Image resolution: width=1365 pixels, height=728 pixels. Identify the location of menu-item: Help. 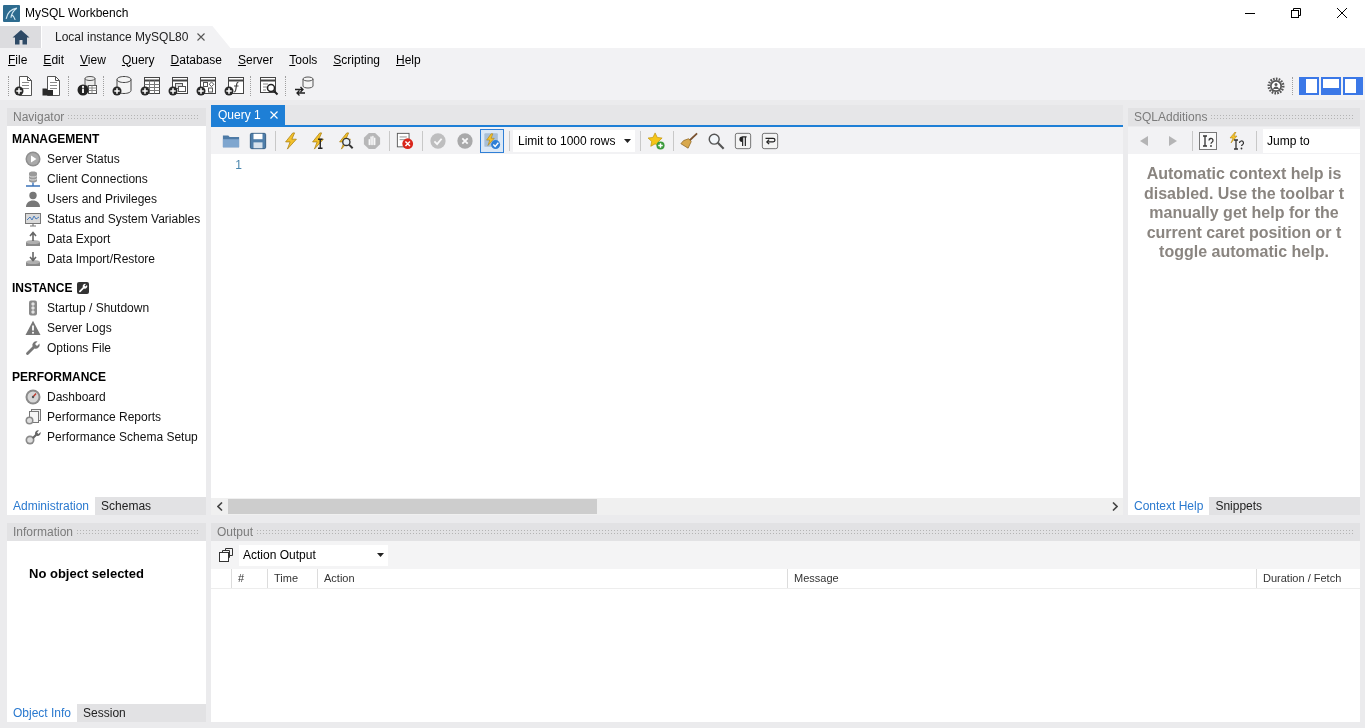
(408, 59).